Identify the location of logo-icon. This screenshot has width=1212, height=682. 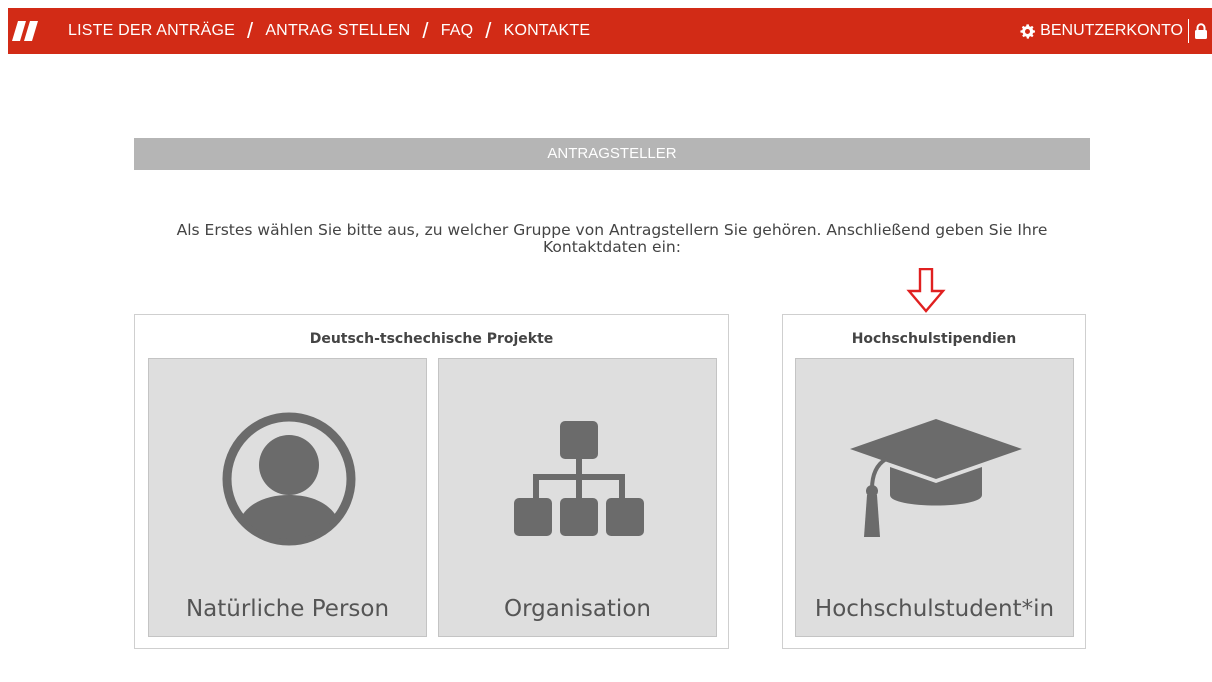
(26, 31).